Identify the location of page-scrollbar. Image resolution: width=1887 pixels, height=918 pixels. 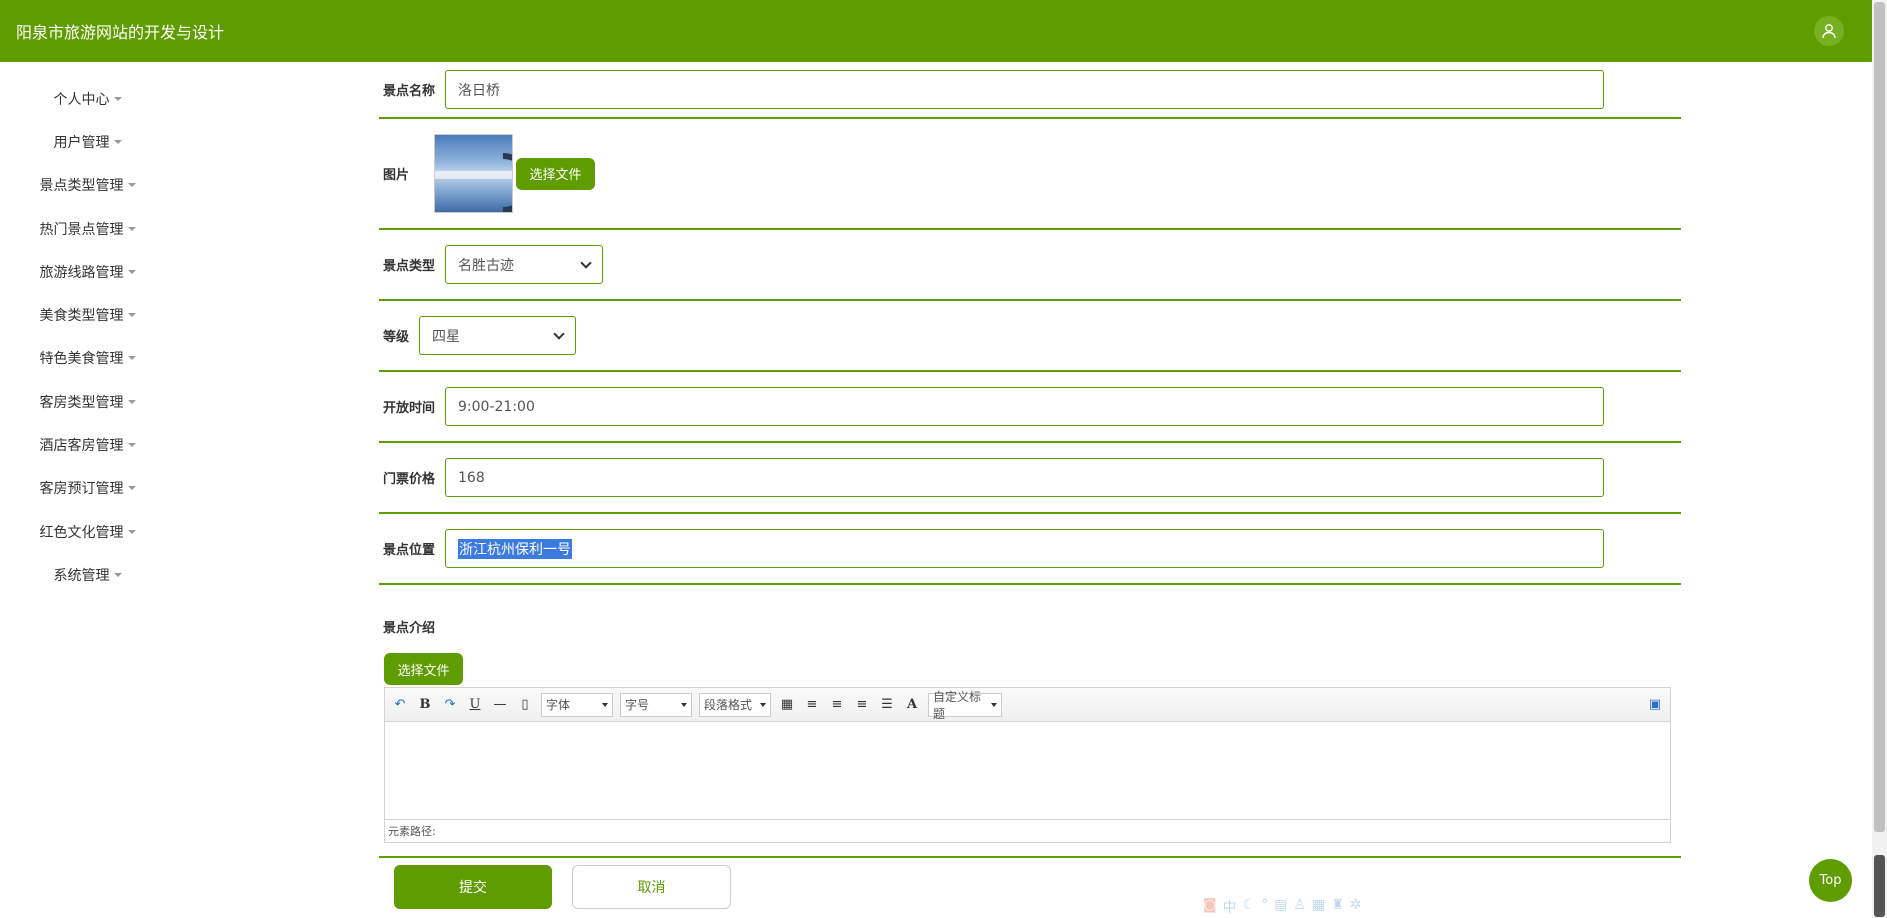
(1879, 459).